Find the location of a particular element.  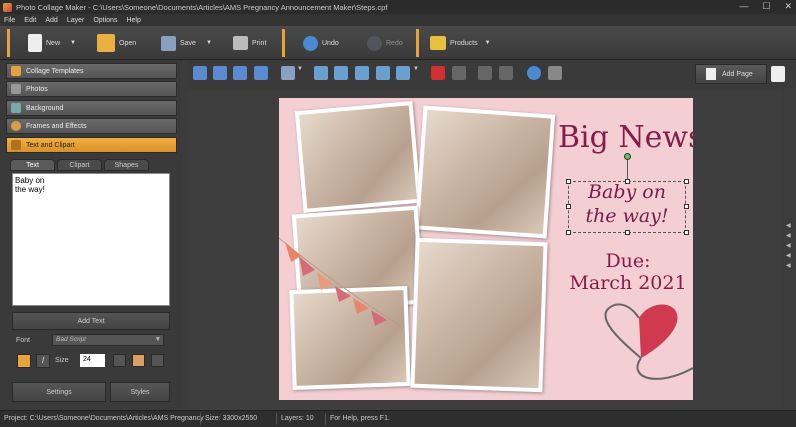

app-logo-icon is located at coordinates (7, 7).